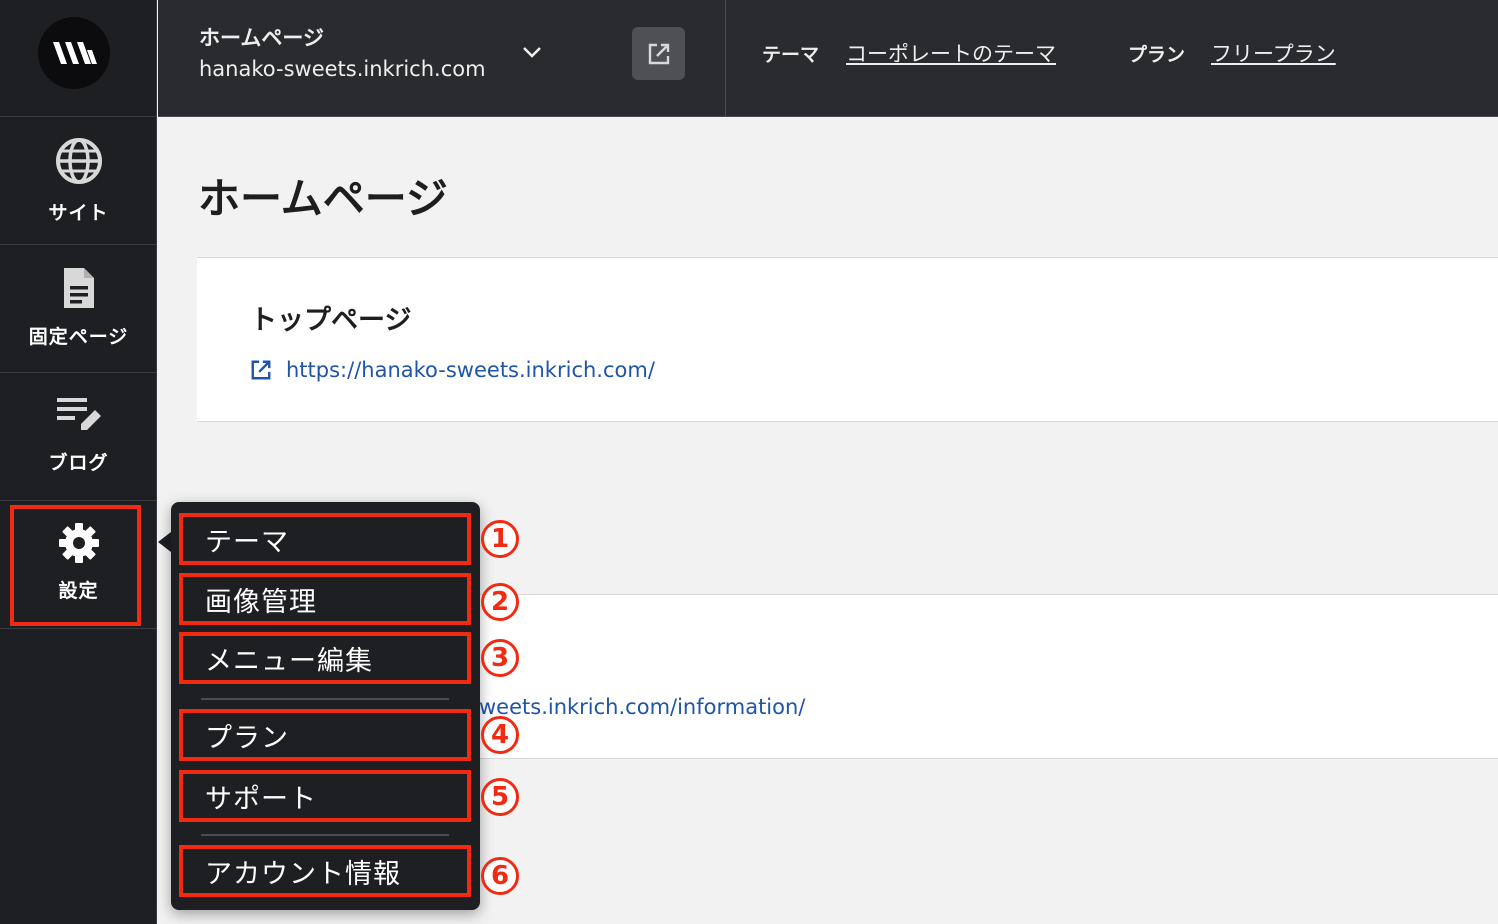 The width and height of the screenshot is (1498, 924). Describe the element at coordinates (78, 309) in the screenshot. I see `sidebar-item-fixed-pages: 固定ページ` at that location.